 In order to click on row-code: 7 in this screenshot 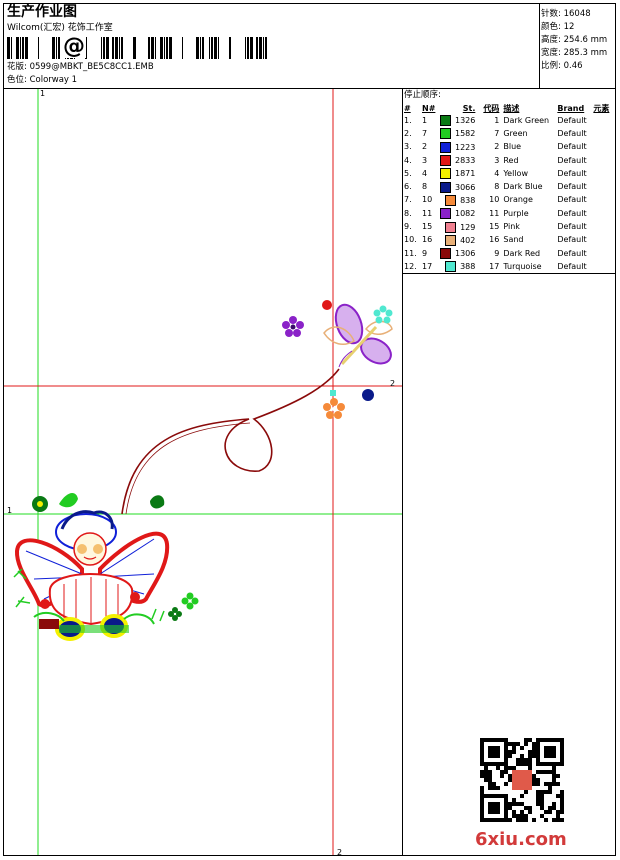, I will do `click(497, 133)`.